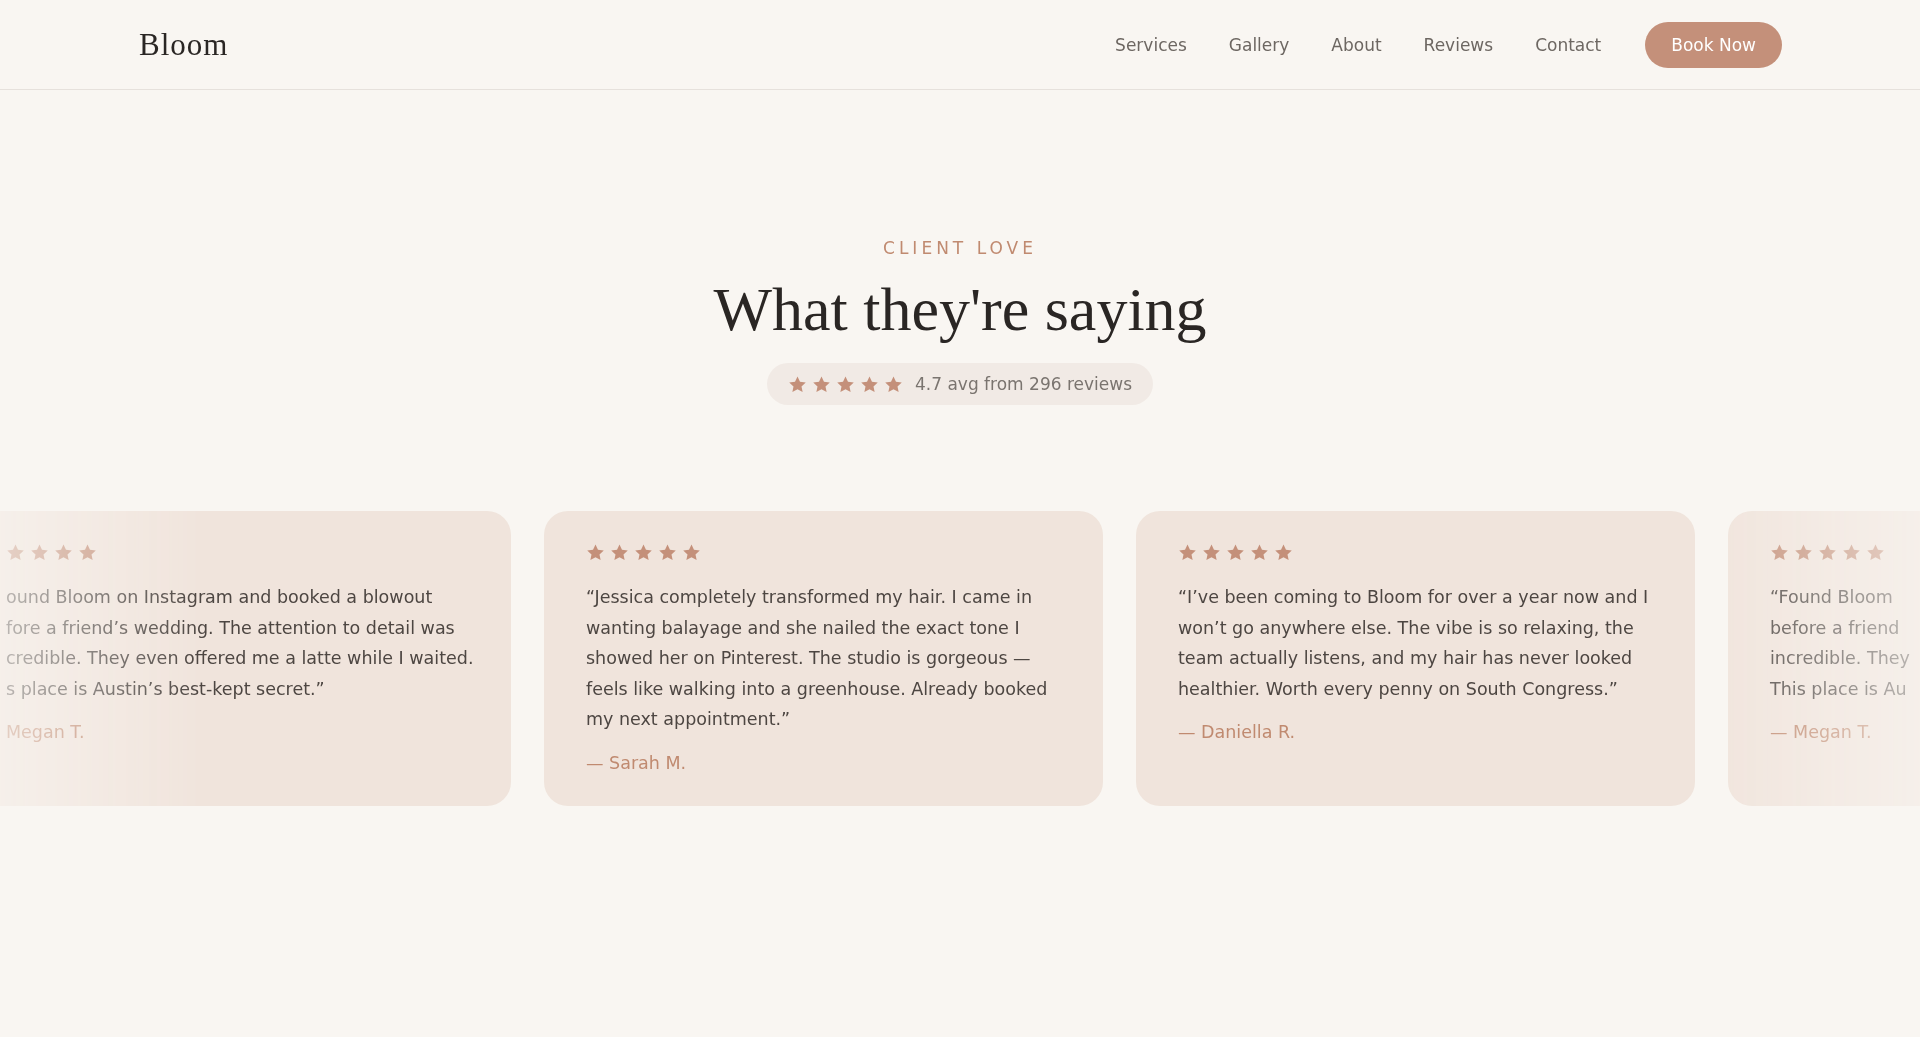  I want to click on review-text-line: ound Bloom on Instagram and booked a blowout, so click(220, 597).